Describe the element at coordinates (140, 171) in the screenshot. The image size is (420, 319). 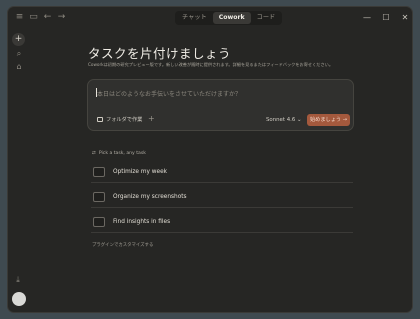
I see `task-label: Optimize my week` at that location.